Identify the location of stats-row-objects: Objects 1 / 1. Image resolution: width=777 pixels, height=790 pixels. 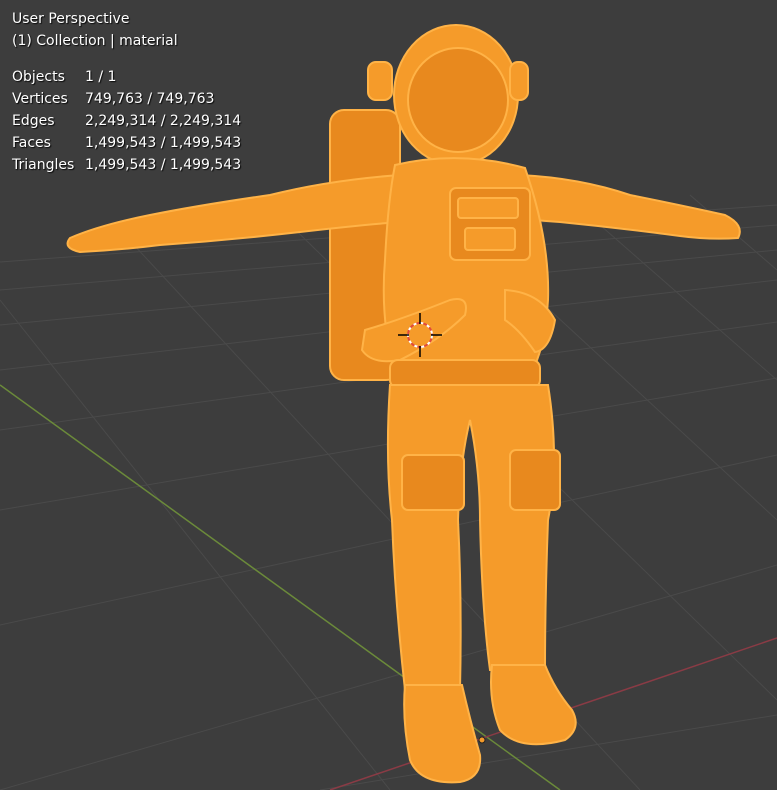
(126, 77).